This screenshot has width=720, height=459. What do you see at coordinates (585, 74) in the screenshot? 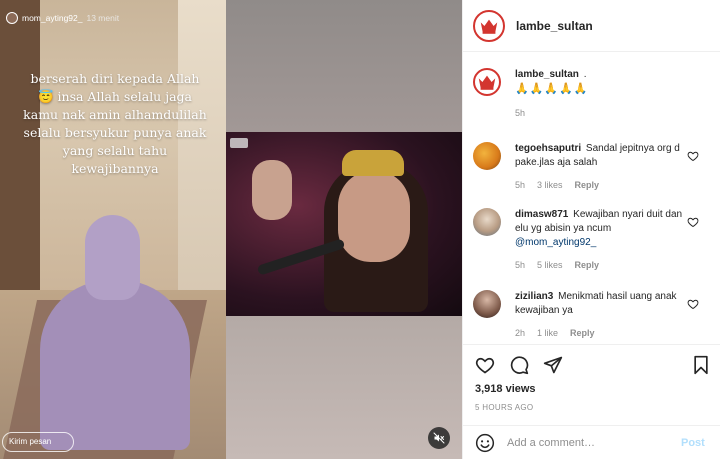
I see `caption-text: .` at bounding box center [585, 74].